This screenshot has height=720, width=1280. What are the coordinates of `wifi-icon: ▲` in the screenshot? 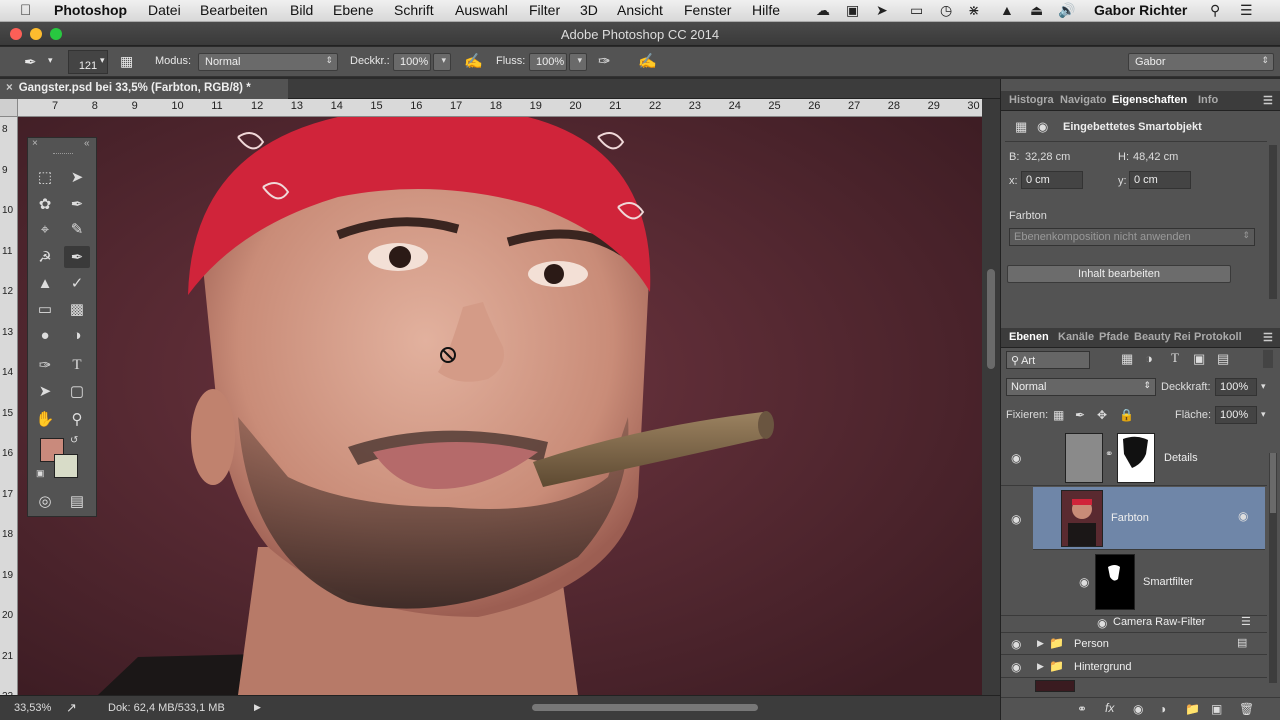 It's located at (1007, 10).